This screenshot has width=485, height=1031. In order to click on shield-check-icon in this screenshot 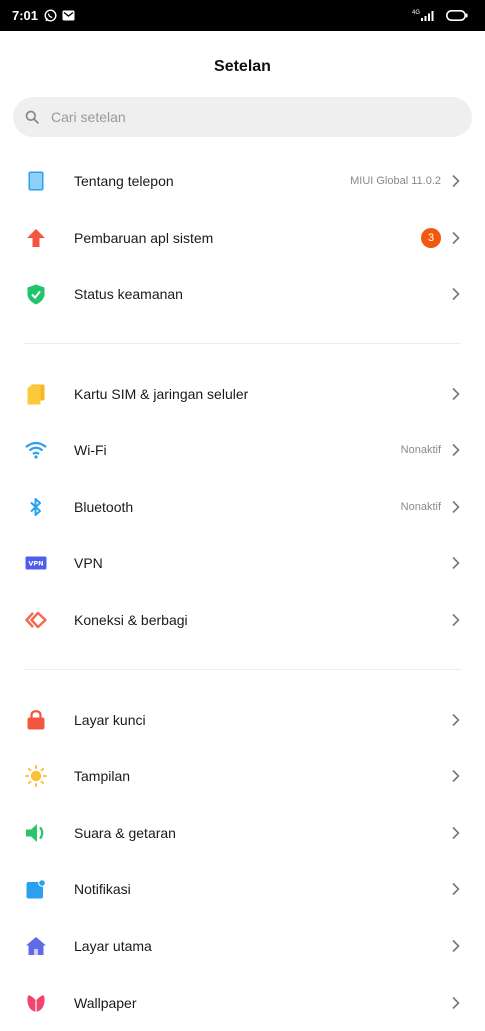, I will do `click(36, 294)`.